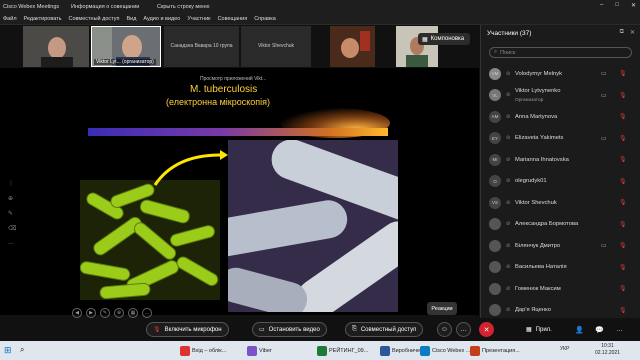 The height and width of the screenshot is (360, 640). I want to click on menu-meetings: Совещания, so click(233, 19).